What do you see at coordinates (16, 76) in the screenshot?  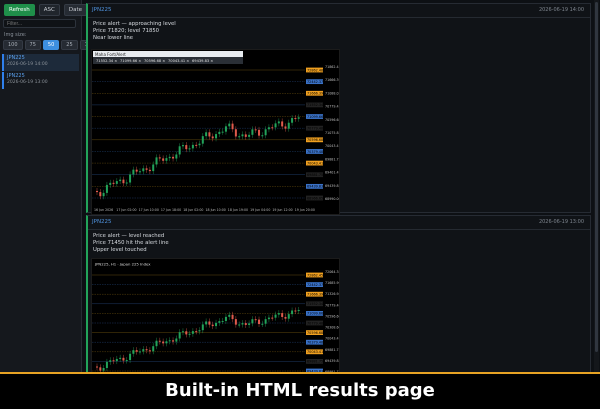 I see `alert-item-title: JPN225` at bounding box center [16, 76].